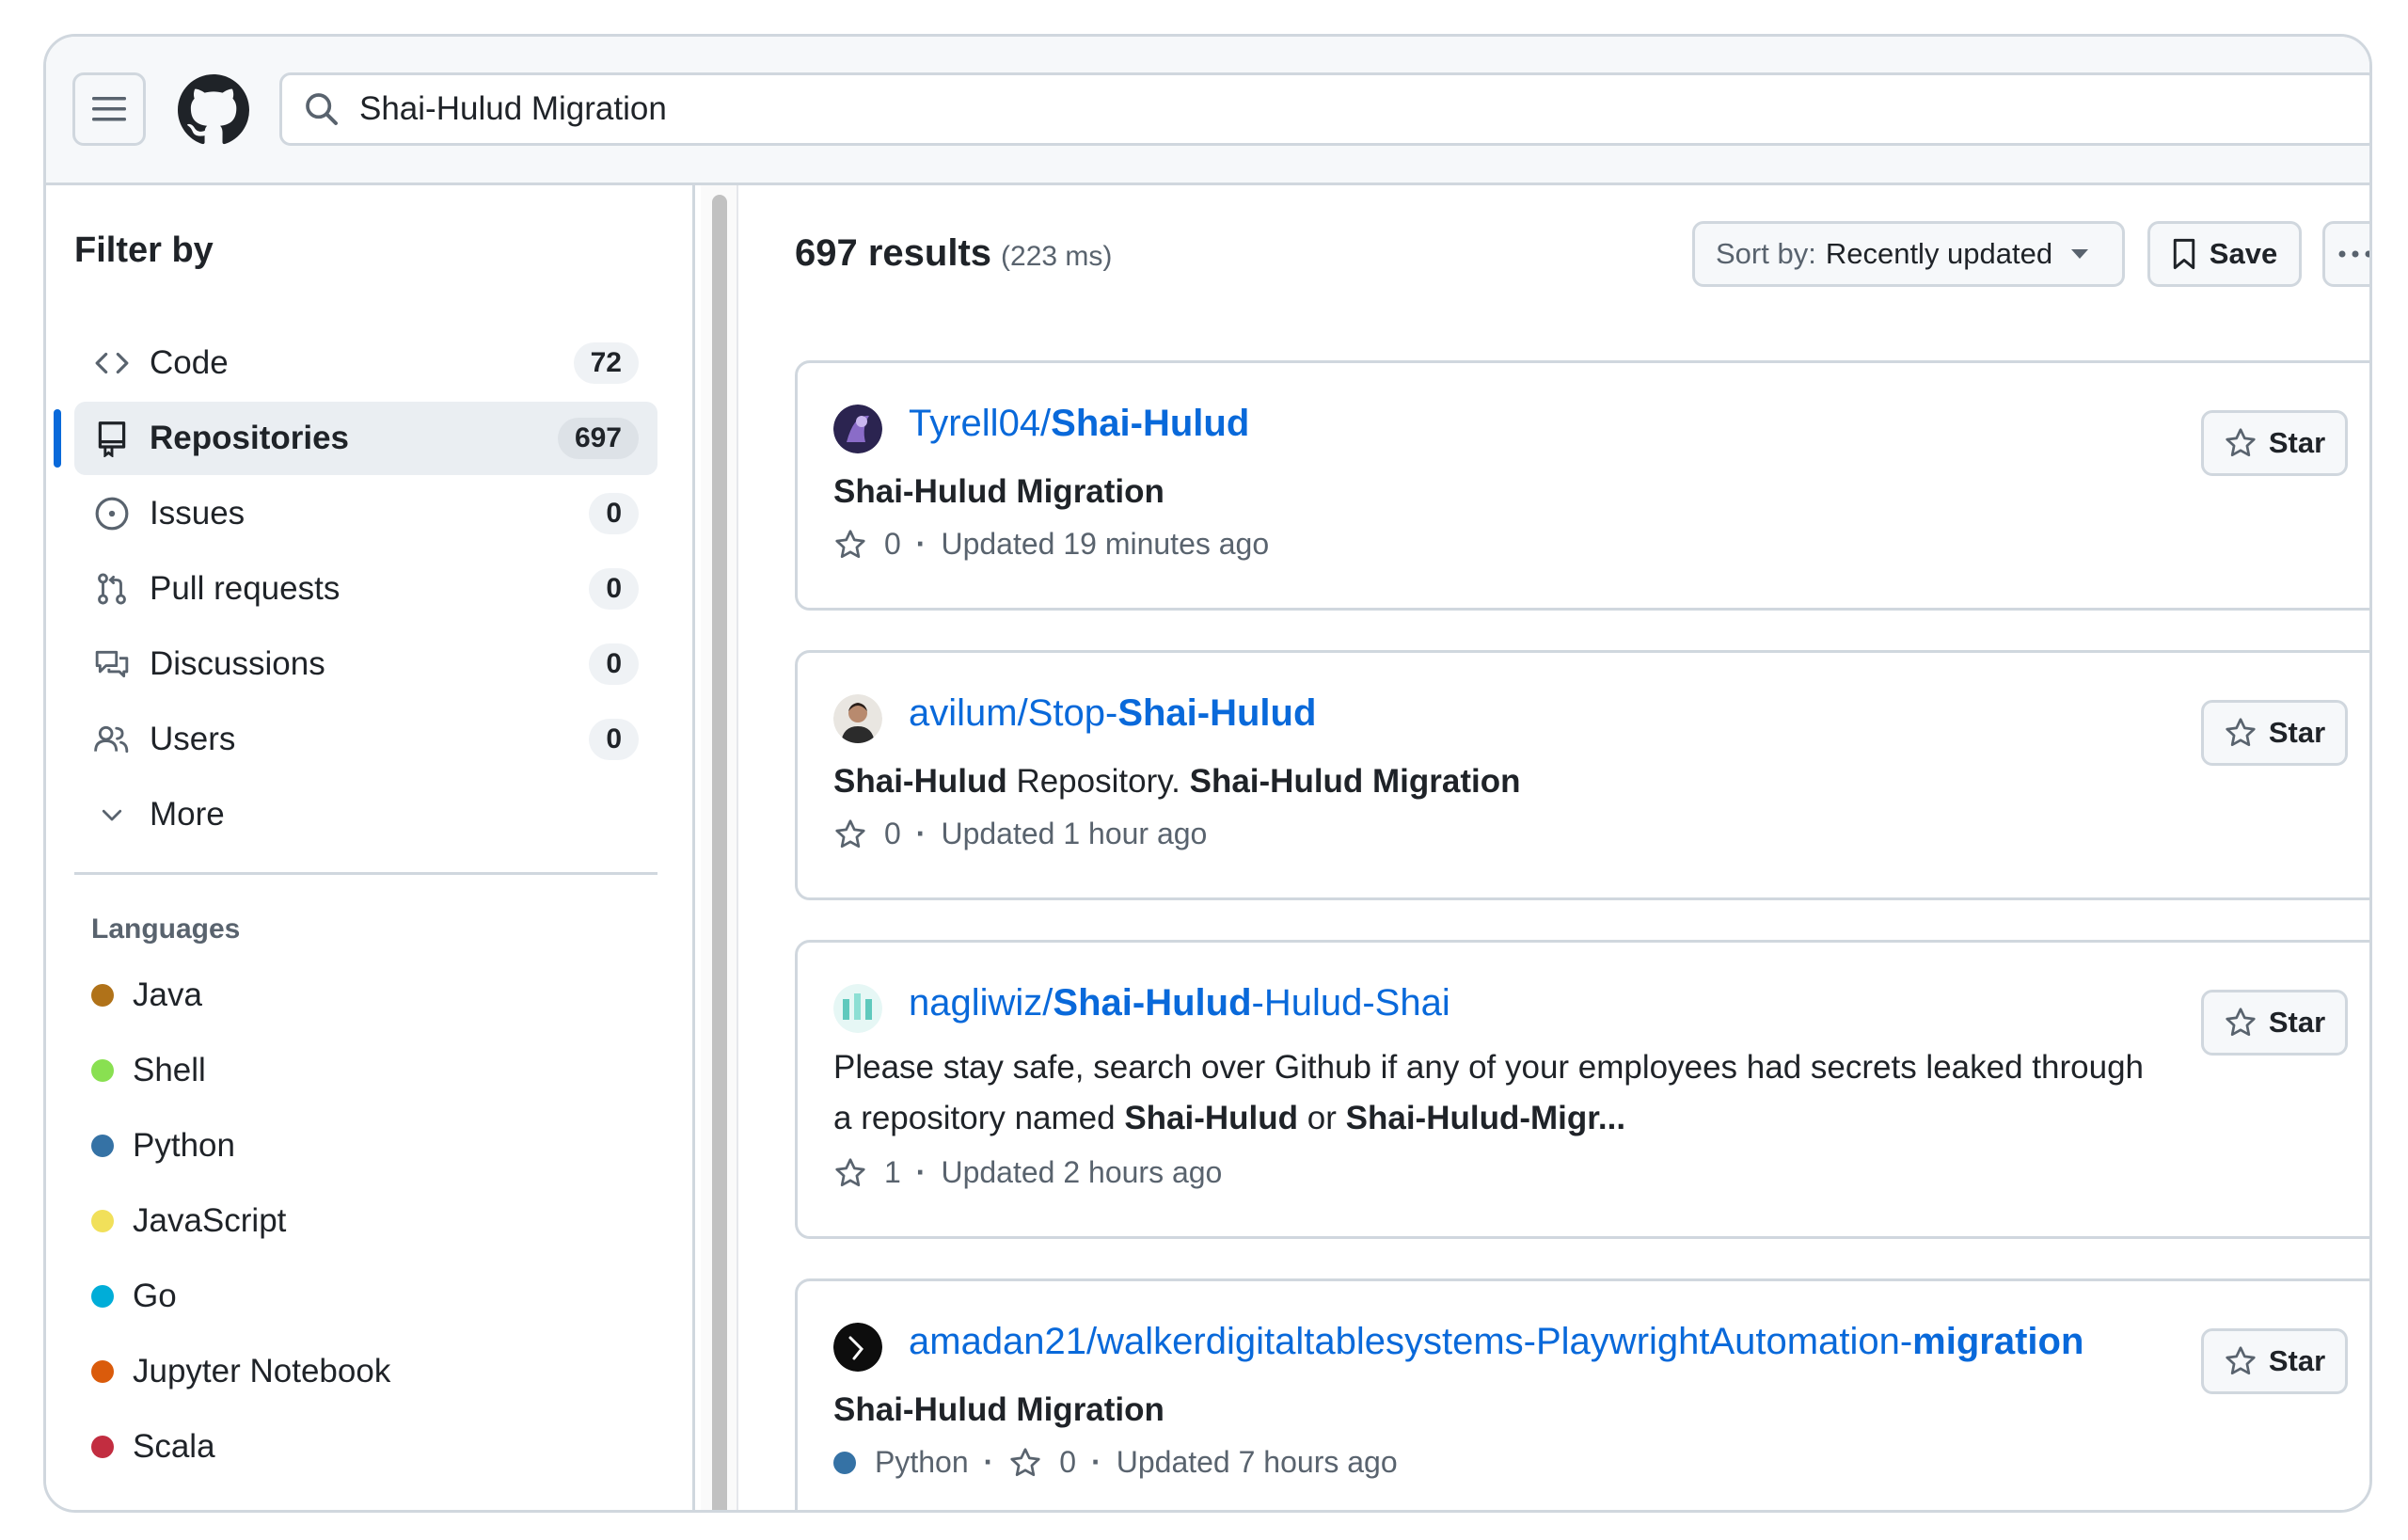 This screenshot has width=2408, height=1540. What do you see at coordinates (193, 739) in the screenshot?
I see `filter-label: Users` at bounding box center [193, 739].